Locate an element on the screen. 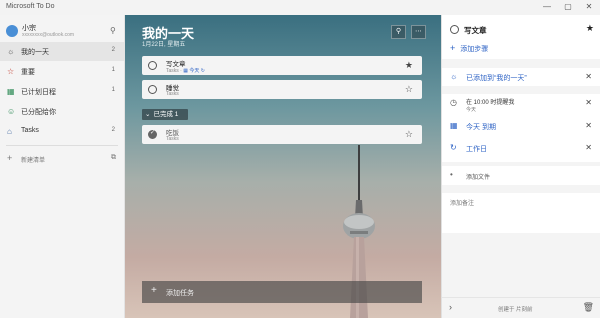 This screenshot has width=600, height=318. page-date: 1月22日, 星期五 is located at coordinates (164, 45).